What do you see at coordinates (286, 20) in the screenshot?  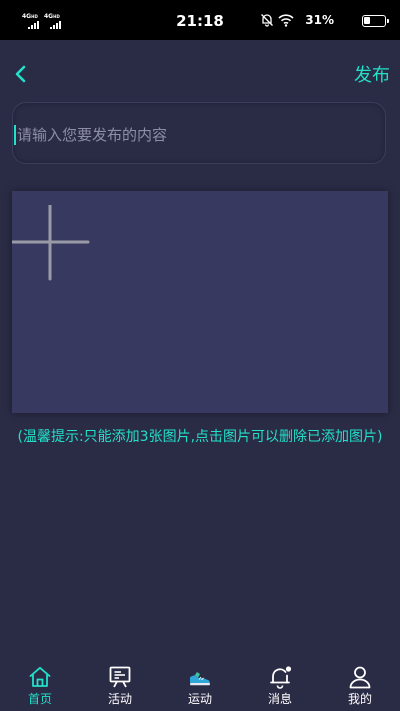 I see `wifi-icon` at bounding box center [286, 20].